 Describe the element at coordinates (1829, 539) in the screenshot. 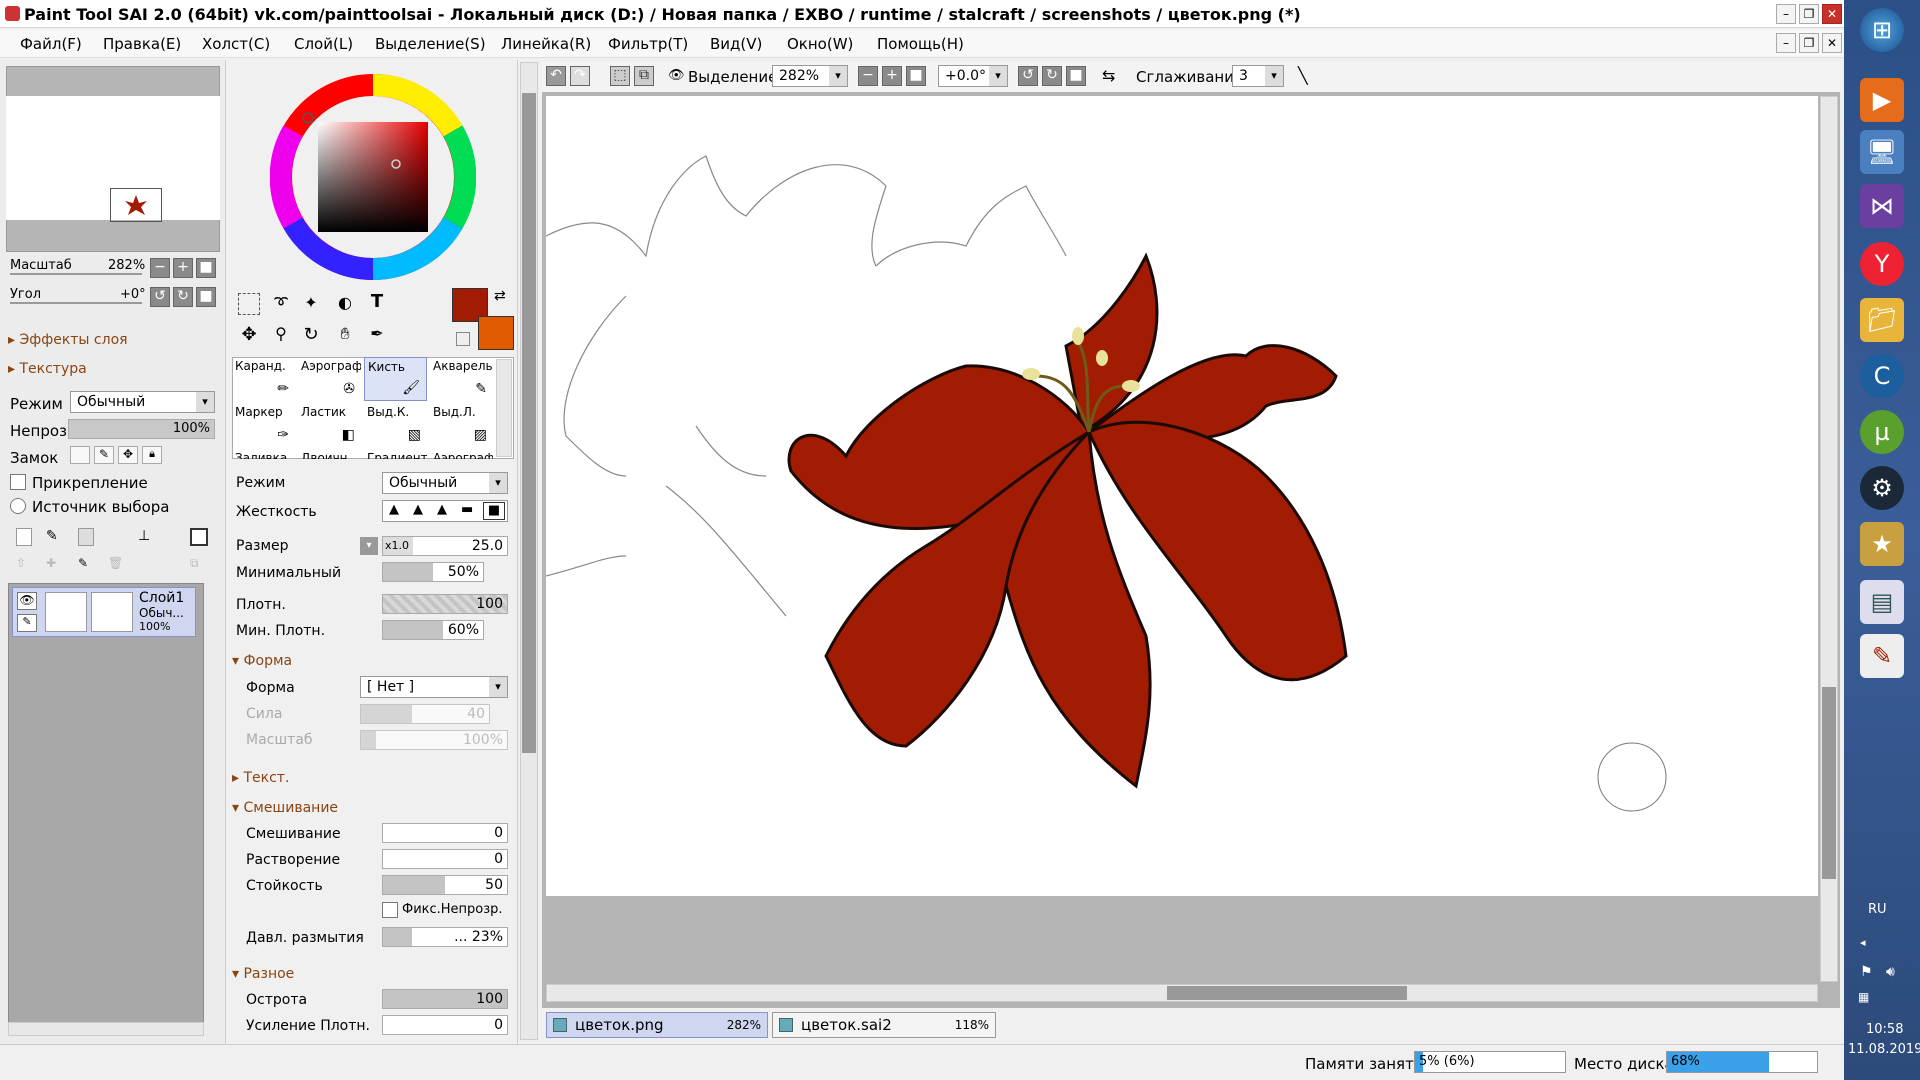

I see `canvas-vscroll` at that location.